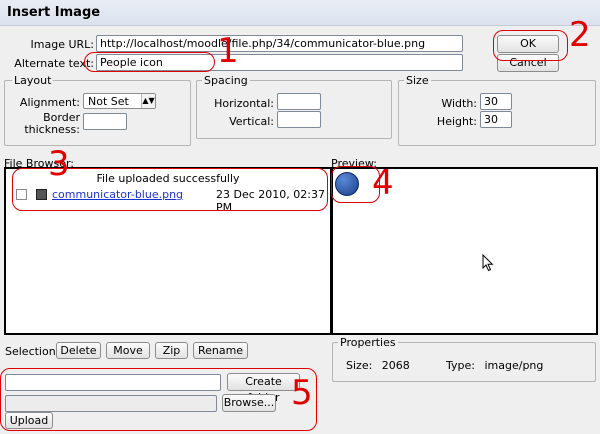 Image resolution: width=600 pixels, height=434 pixels. Describe the element at coordinates (32, 351) in the screenshot. I see `selection-label: Selection:` at that location.